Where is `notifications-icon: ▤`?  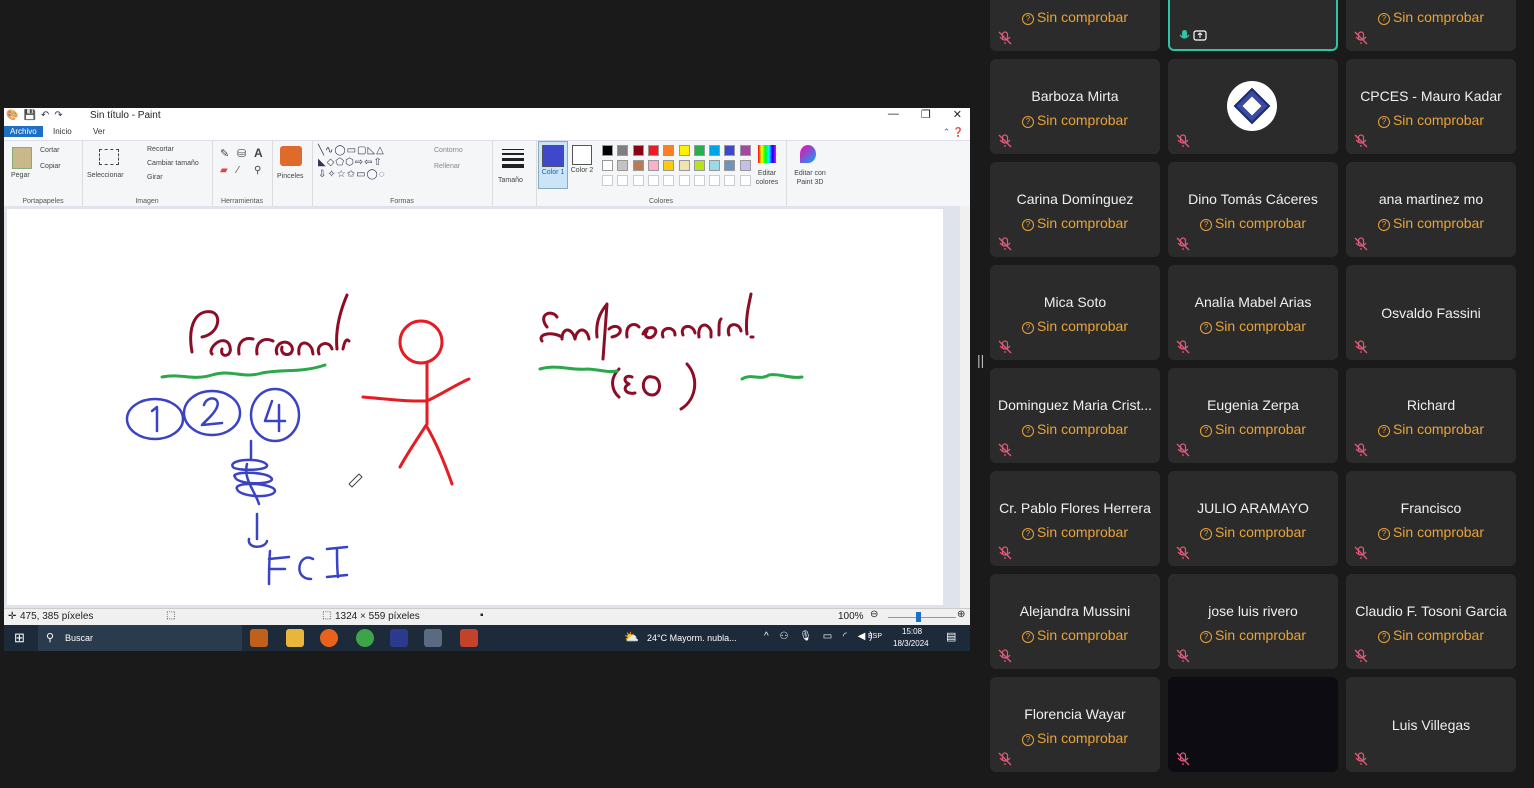
notifications-icon: ▤ is located at coordinates (951, 636).